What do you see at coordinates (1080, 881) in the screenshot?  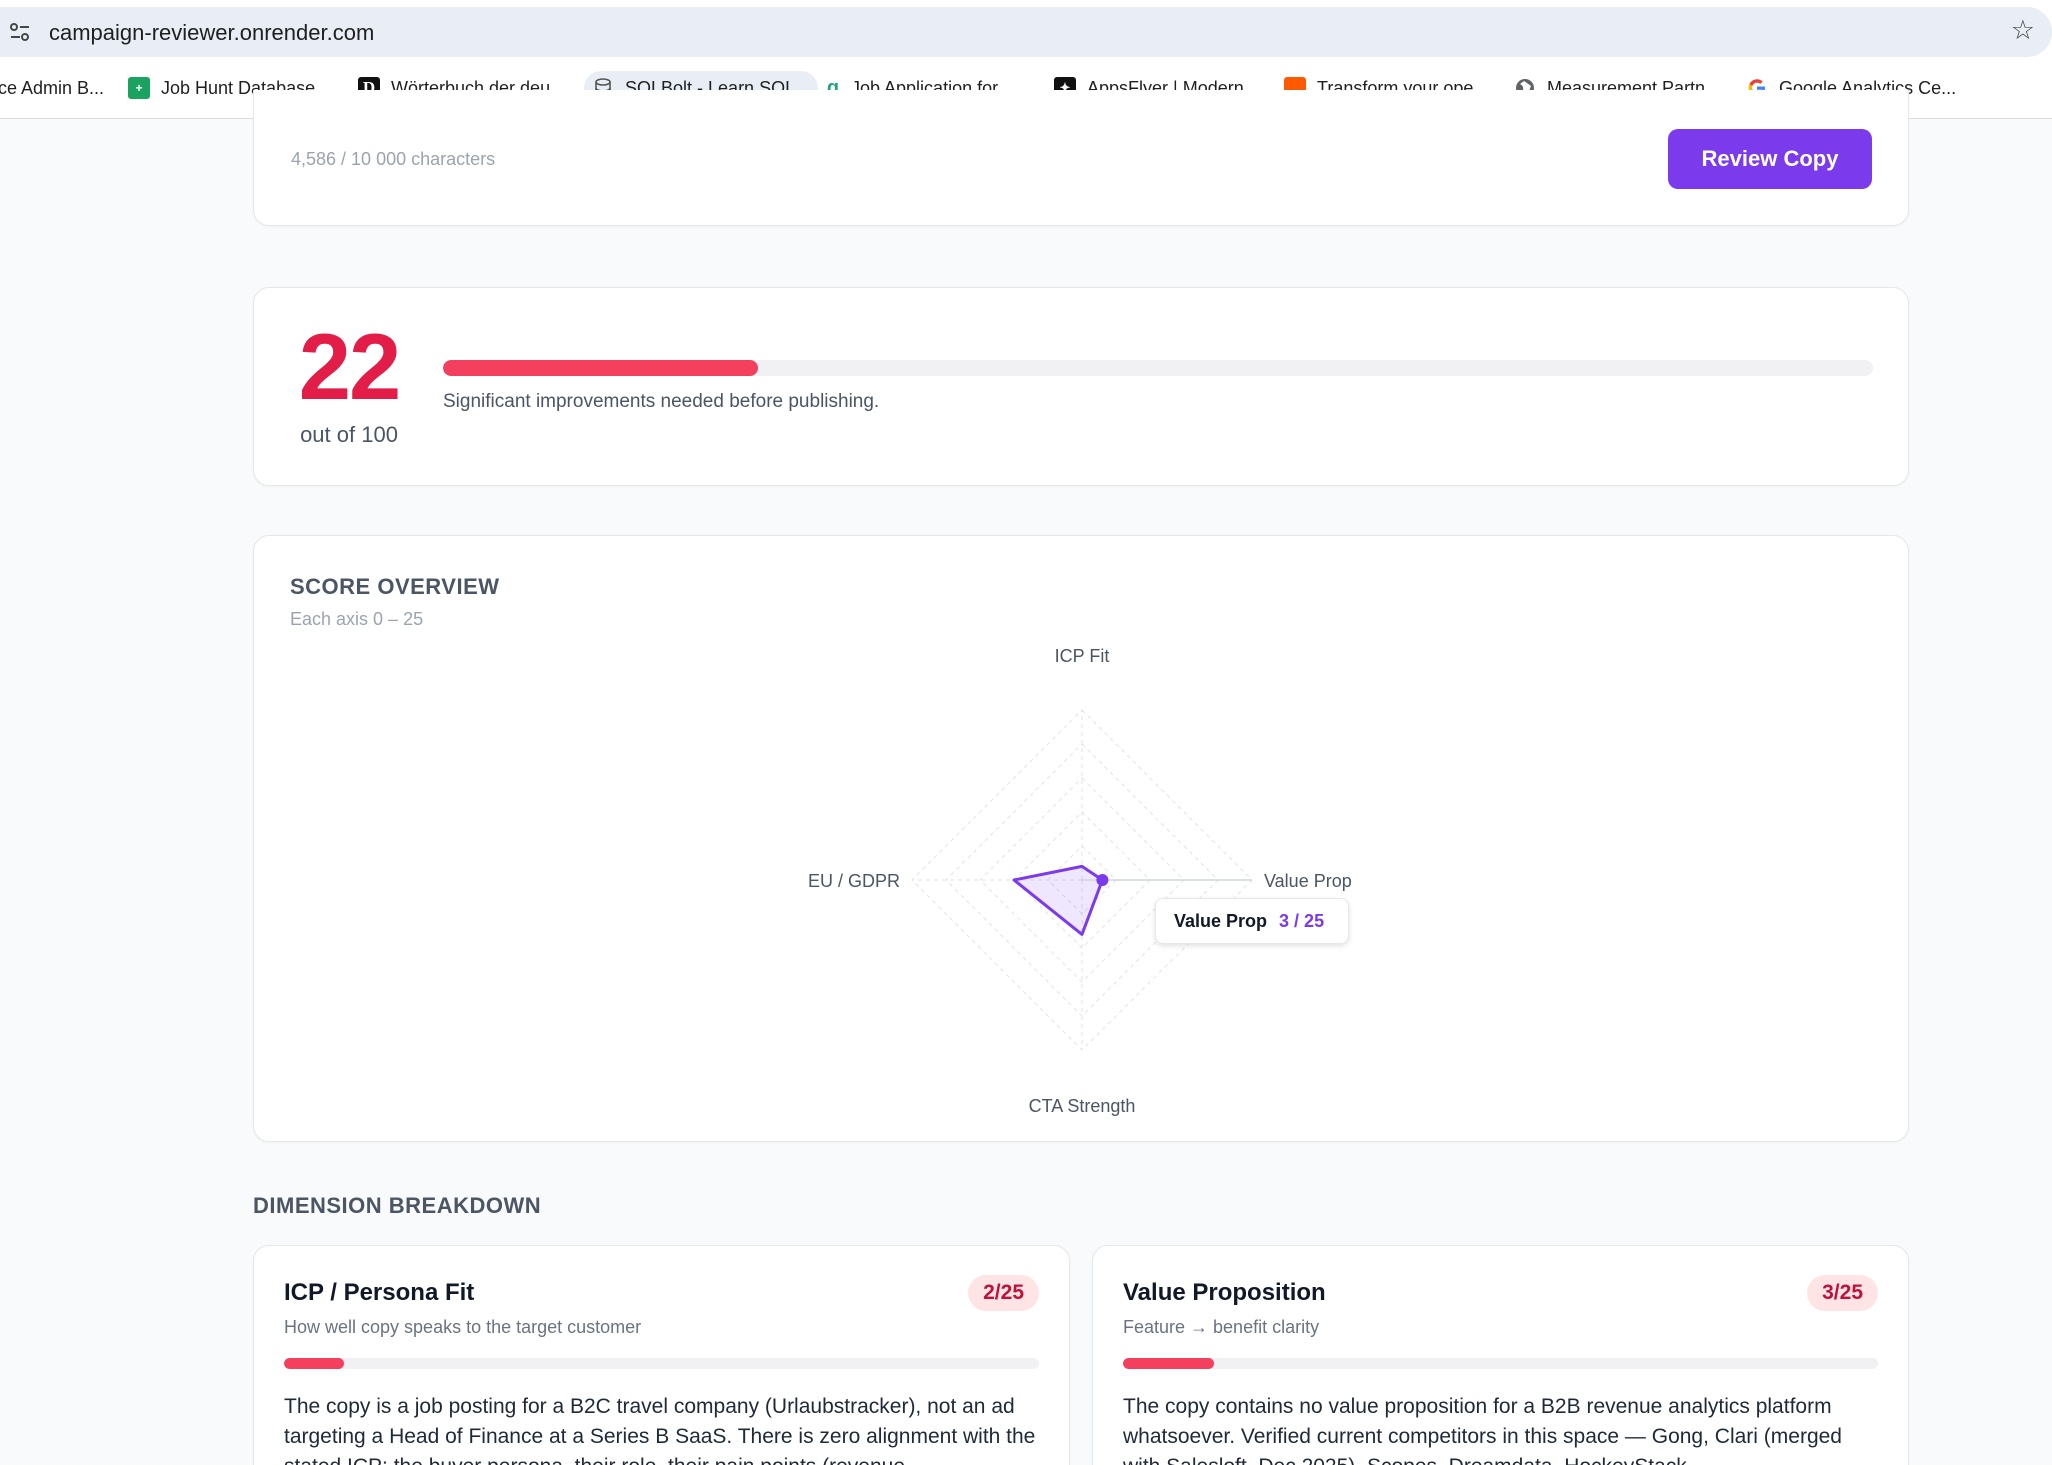 I see `radar-chart: ICP Fit Value Prop CTA Strength EU / GDPR` at bounding box center [1080, 881].